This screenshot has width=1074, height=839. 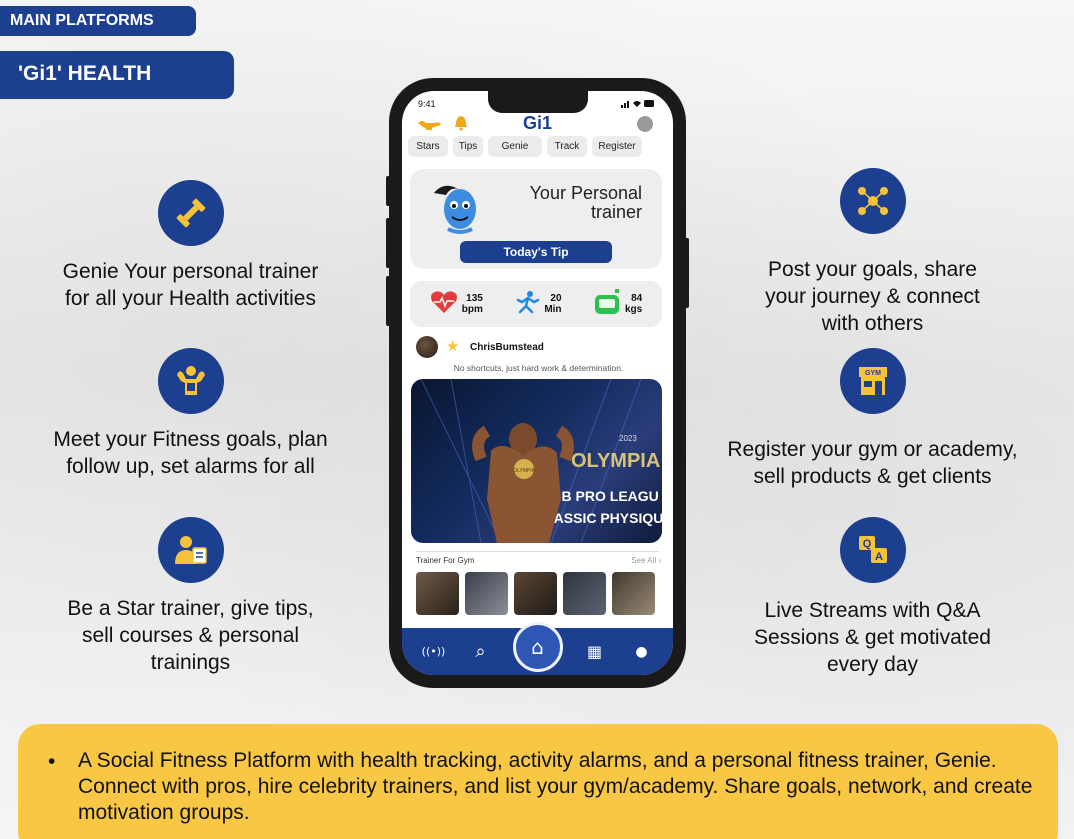 What do you see at coordinates (615, 461) in the screenshot?
I see `image-olympia-text: OLYMPIA` at bounding box center [615, 461].